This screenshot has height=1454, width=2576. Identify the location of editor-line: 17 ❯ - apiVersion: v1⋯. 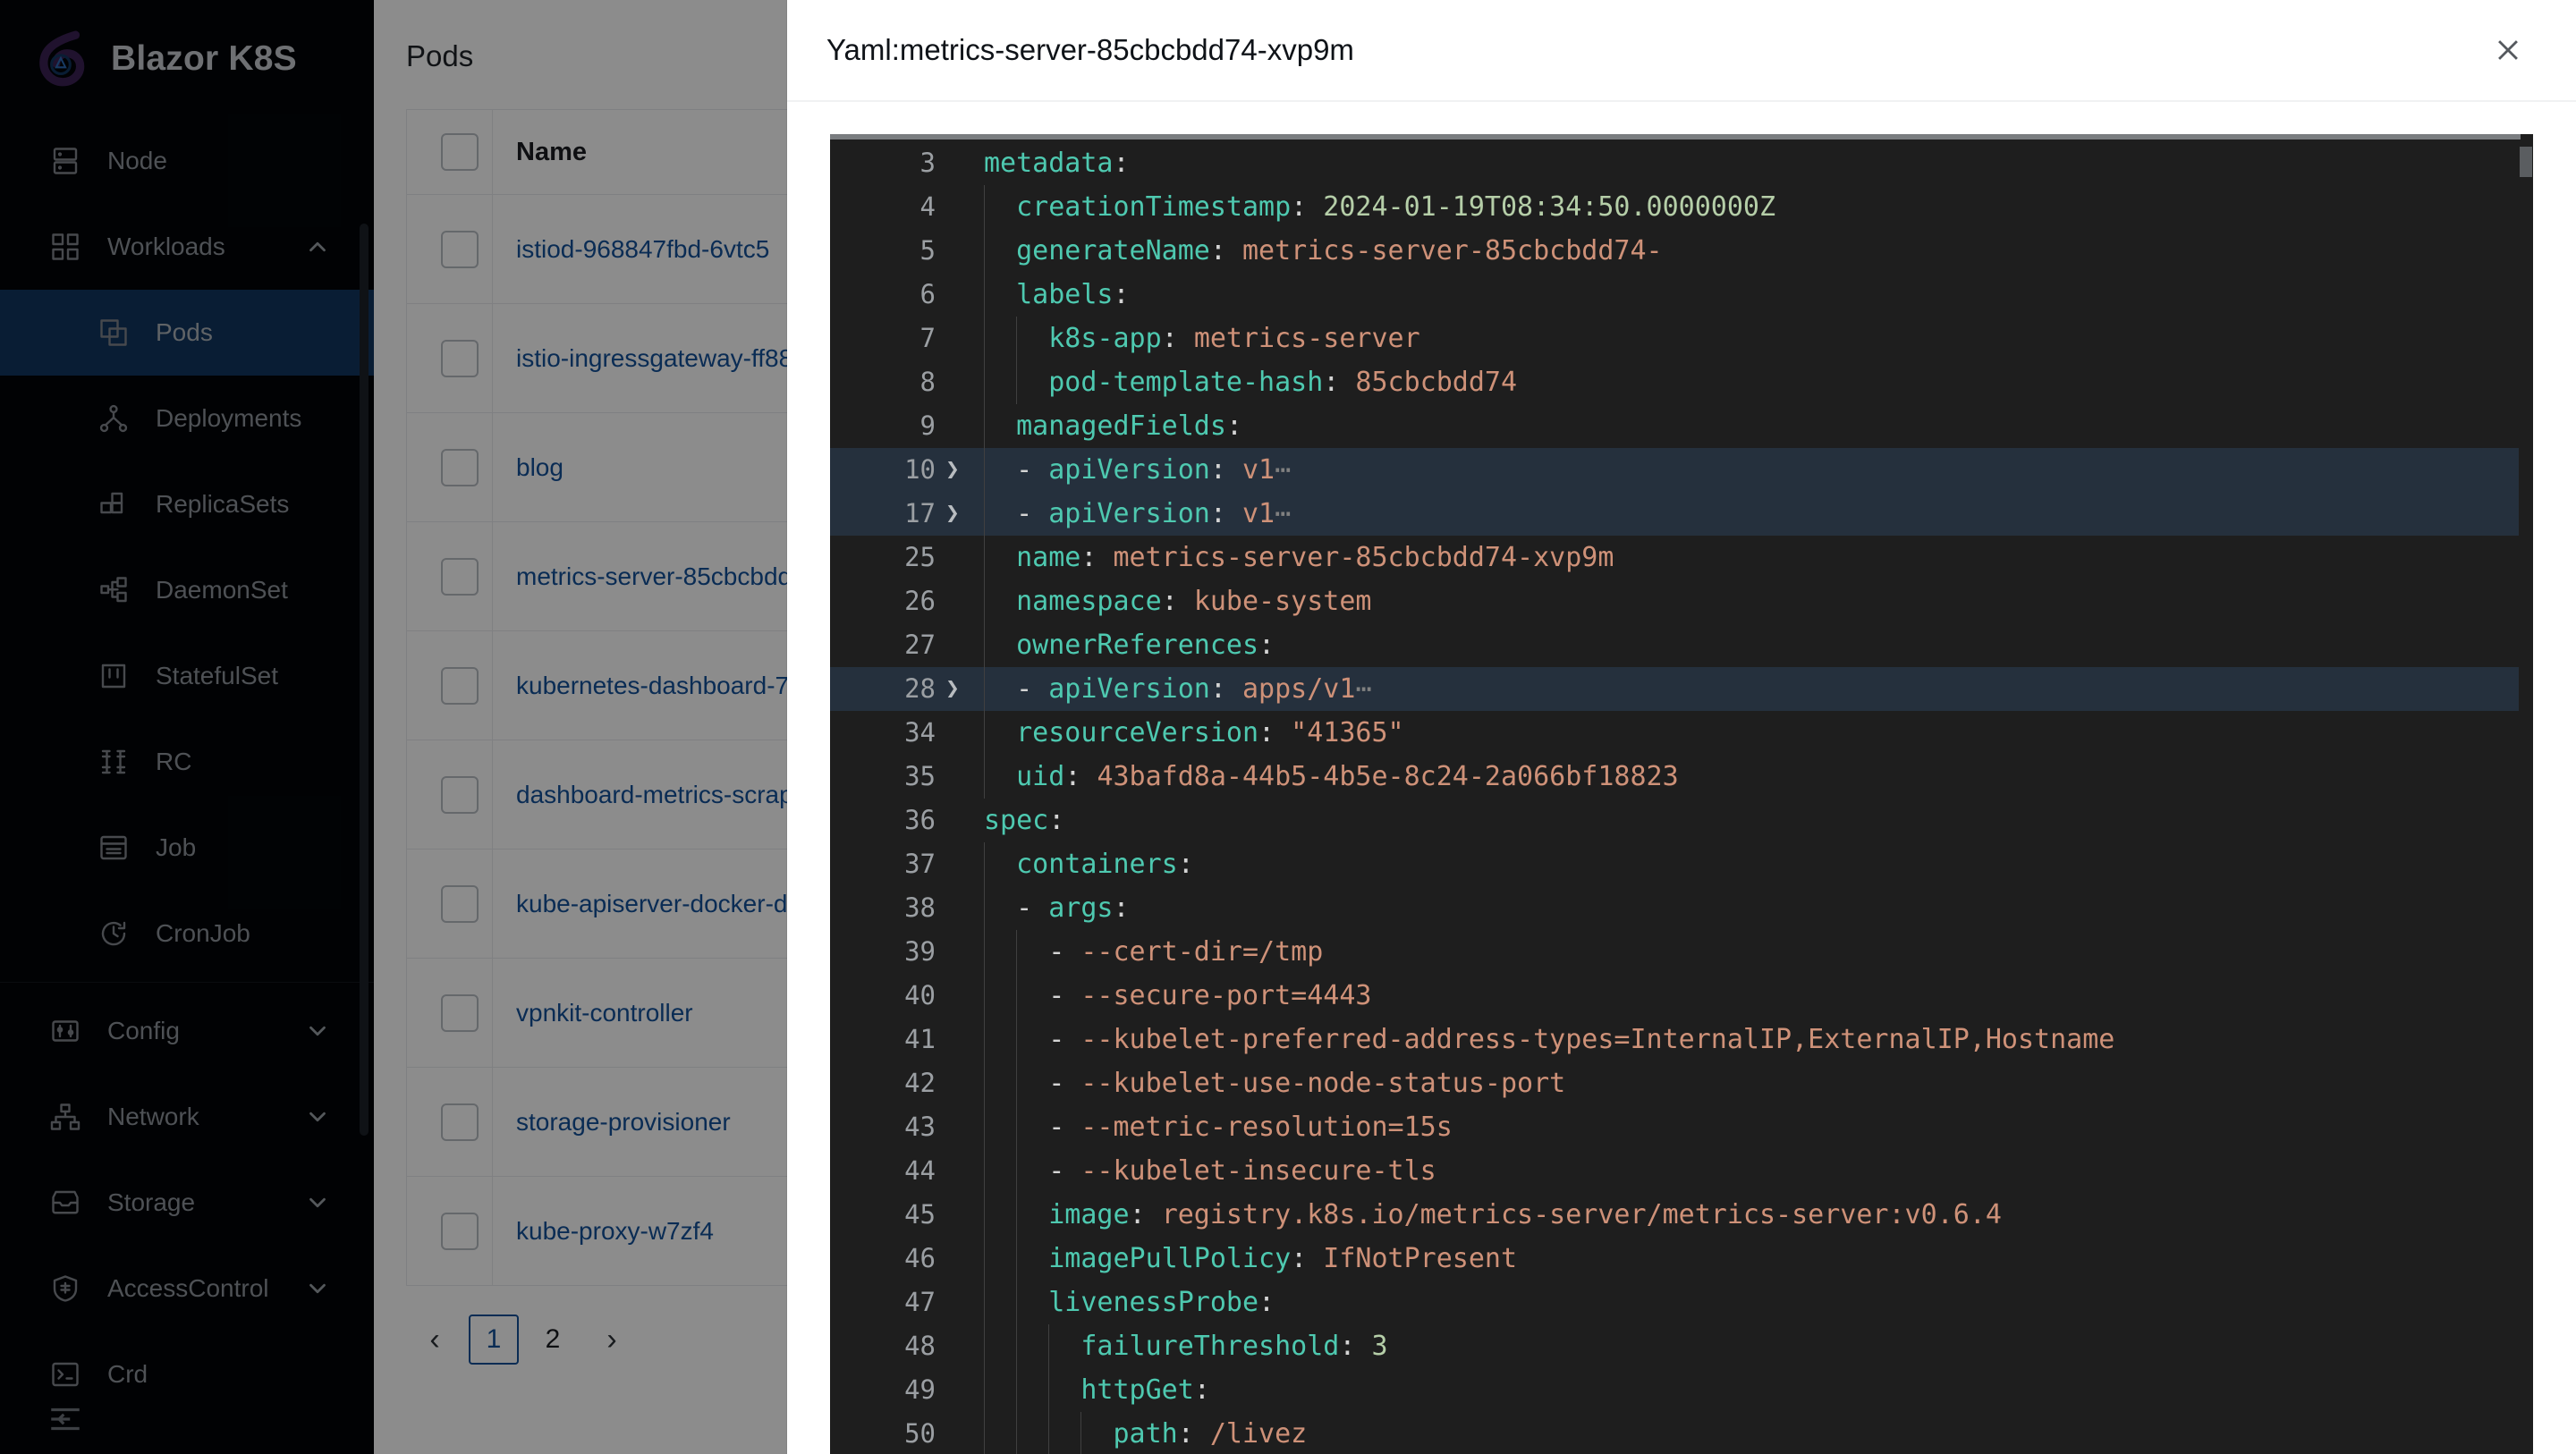
(1674, 514).